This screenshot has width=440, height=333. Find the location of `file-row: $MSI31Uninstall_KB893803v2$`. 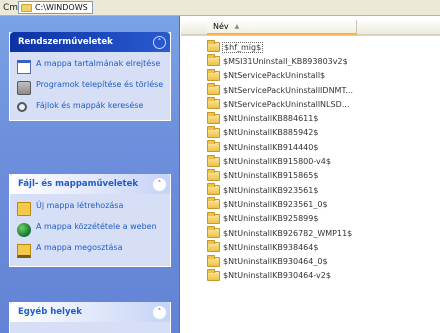

file-row: $MSI31Uninstall_KB893803v2$ is located at coordinates (280, 61).